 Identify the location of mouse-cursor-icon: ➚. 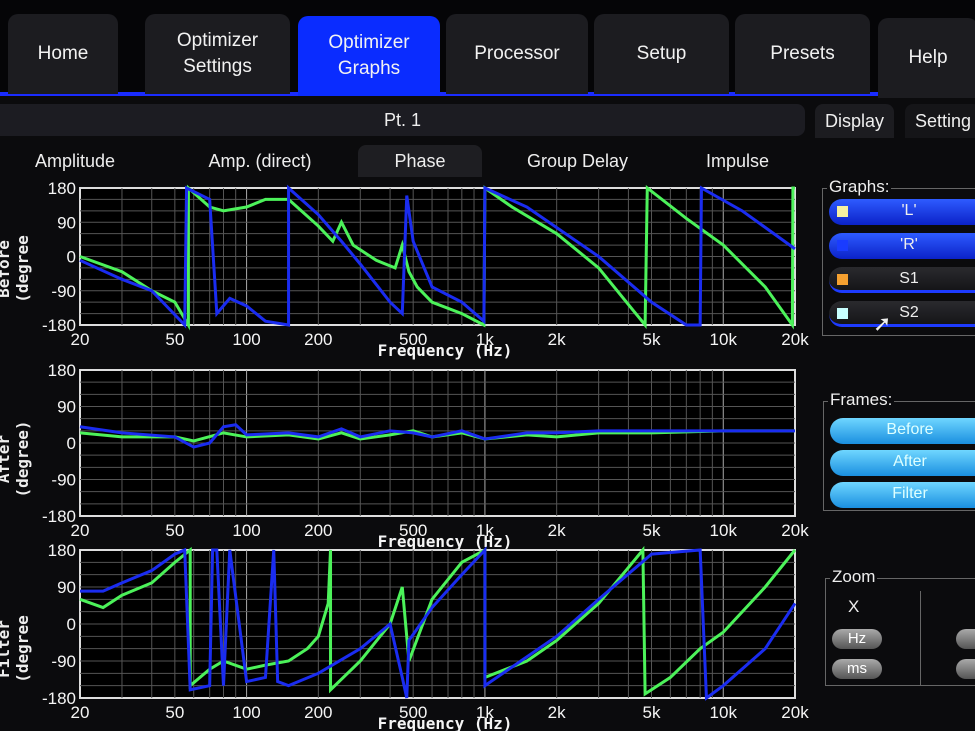
(882, 323).